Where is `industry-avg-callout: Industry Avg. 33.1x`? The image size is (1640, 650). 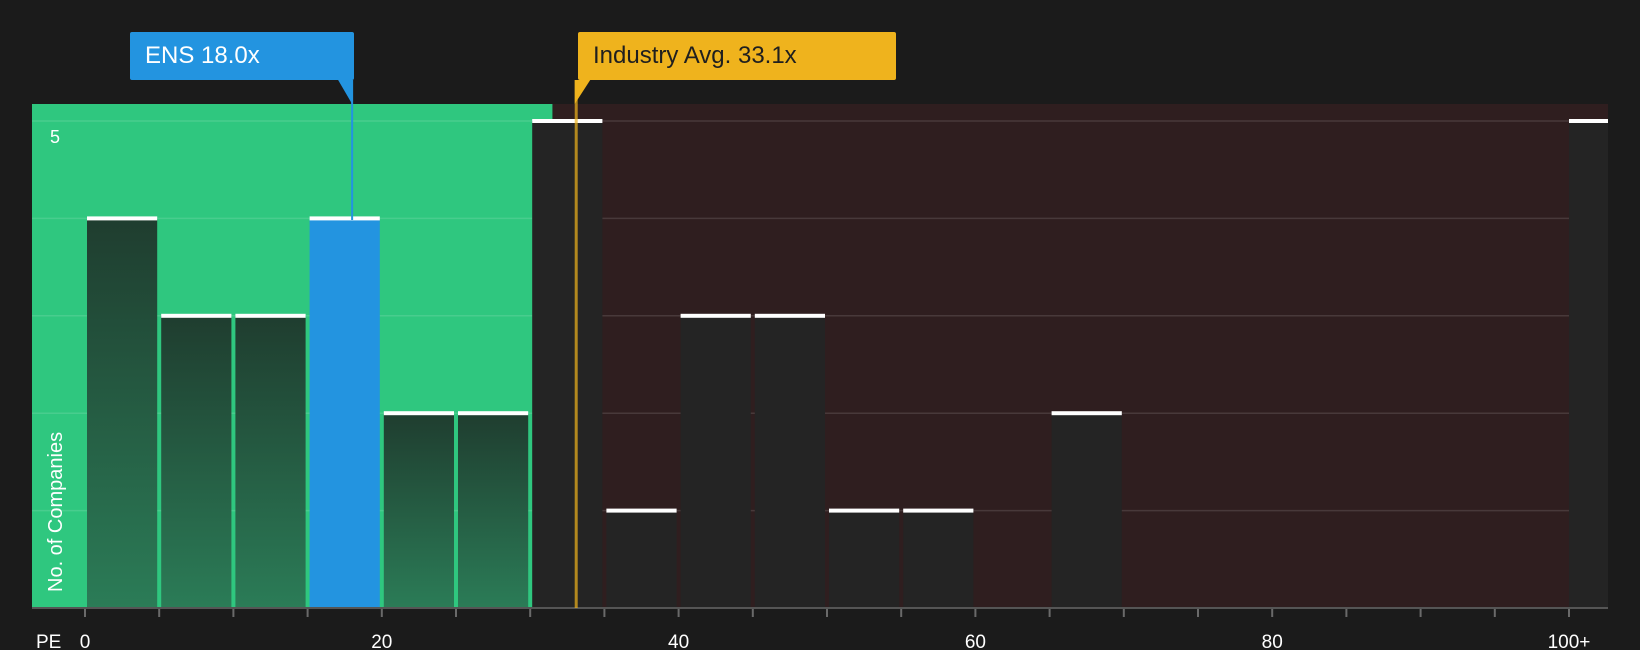
industry-avg-callout: Industry Avg. 33.1x is located at coordinates (737, 56).